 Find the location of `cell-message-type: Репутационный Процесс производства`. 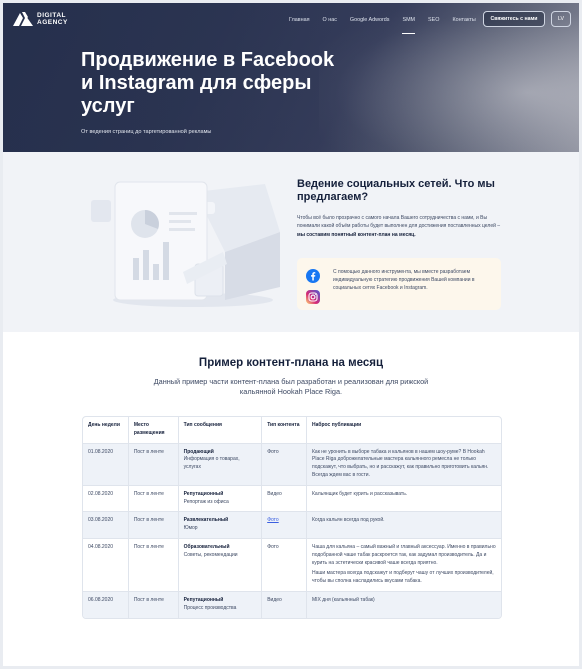

cell-message-type: Репутационный Процесс производства is located at coordinates (219, 604).